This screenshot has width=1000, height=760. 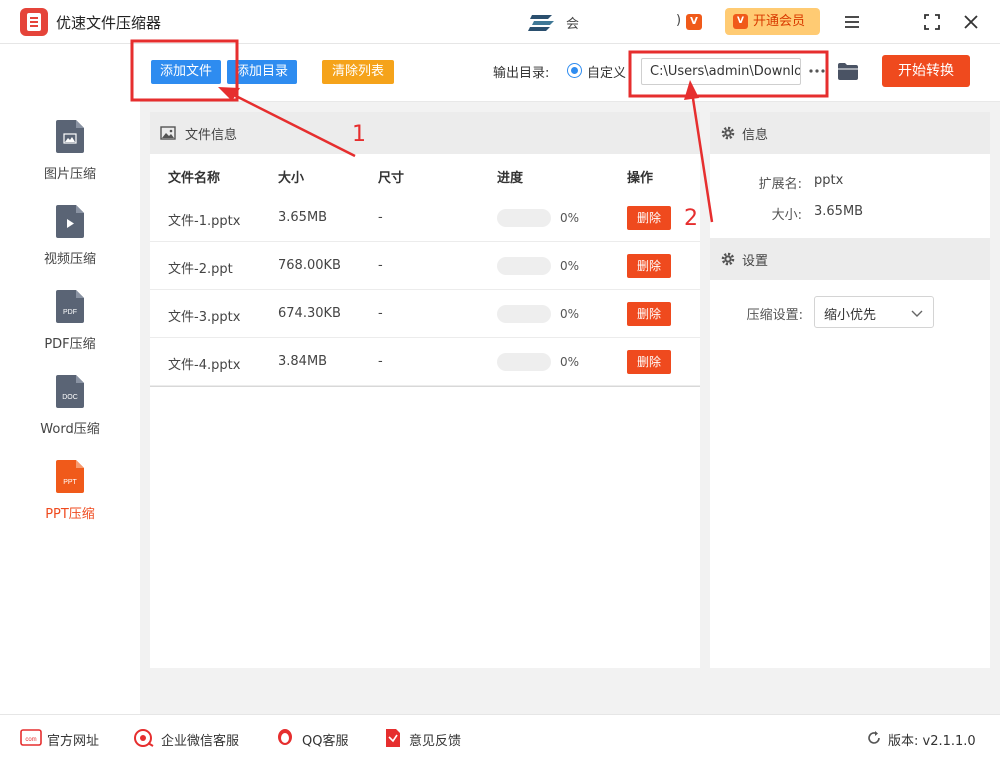 What do you see at coordinates (425, 386) in the screenshot?
I see `table-divider` at bounding box center [425, 386].